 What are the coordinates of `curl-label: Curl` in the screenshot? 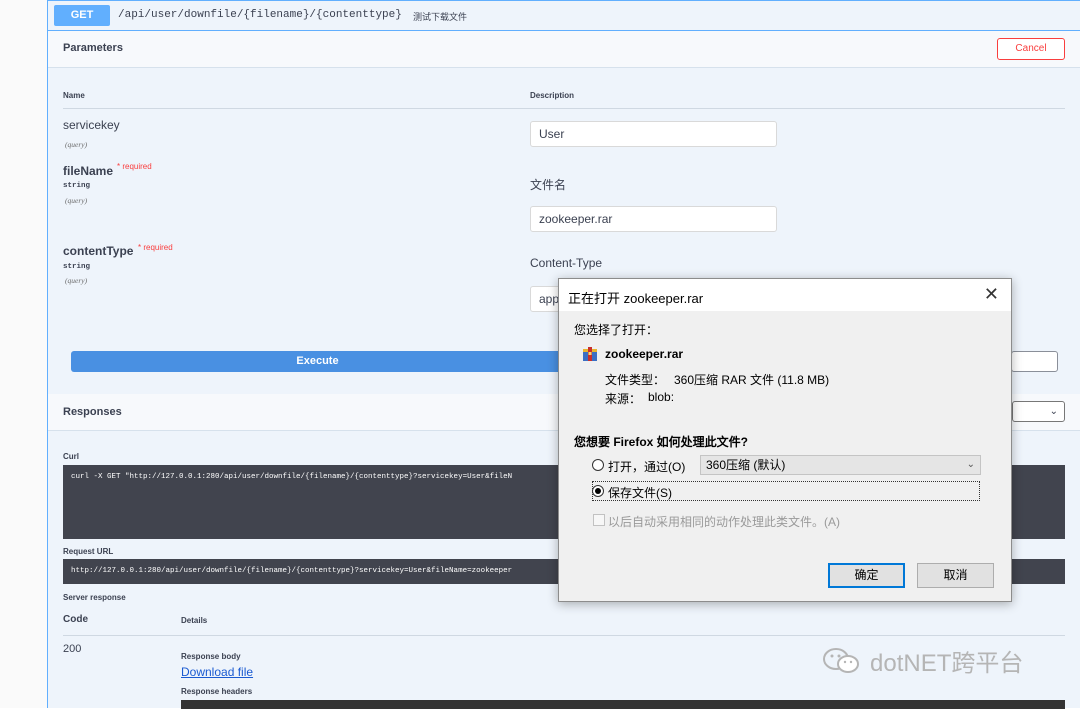 It's located at (71, 456).